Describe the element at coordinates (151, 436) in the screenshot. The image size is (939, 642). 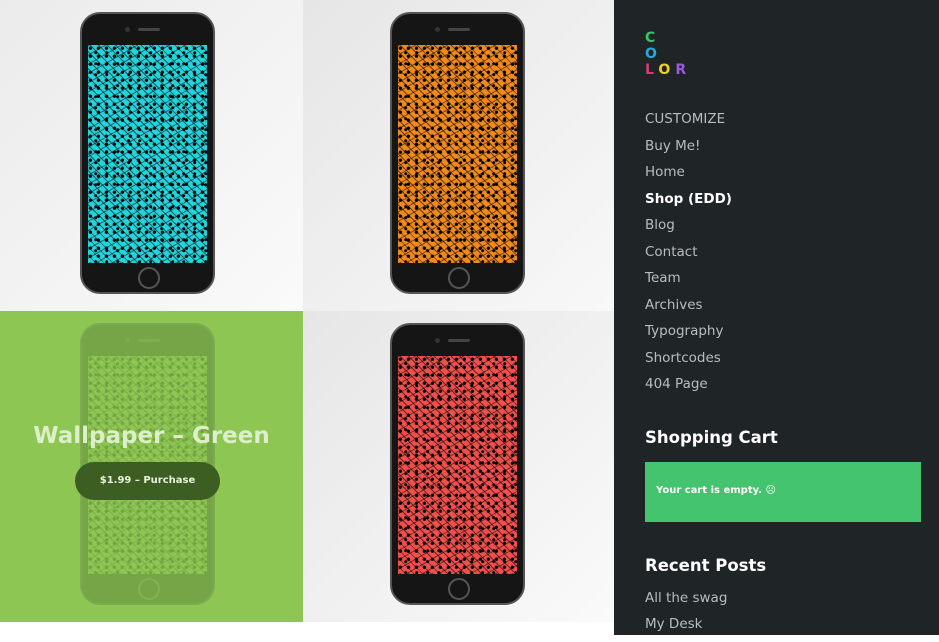
I see `product-title: Wallpaper – Green` at that location.